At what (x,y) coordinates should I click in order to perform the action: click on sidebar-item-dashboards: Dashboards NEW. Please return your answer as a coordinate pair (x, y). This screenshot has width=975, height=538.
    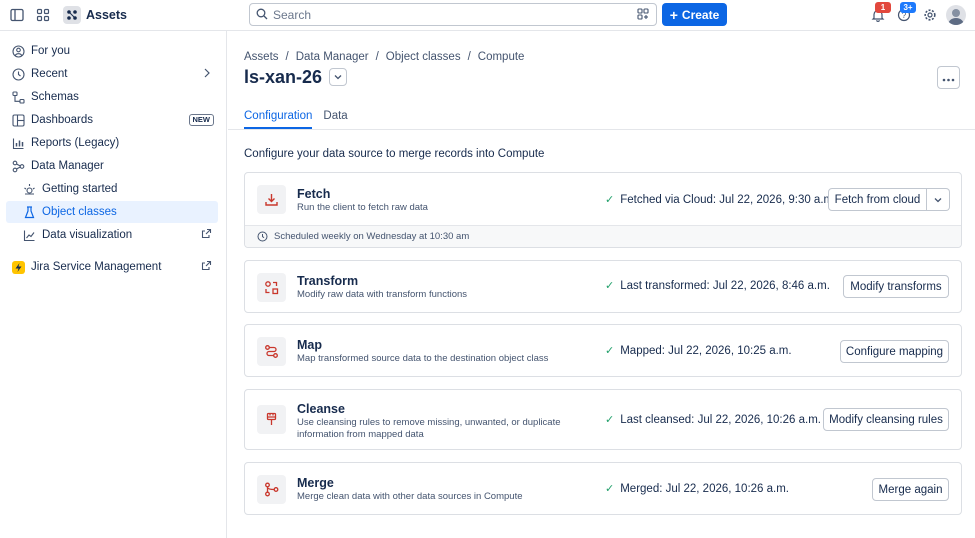
    Looking at the image, I should click on (112, 120).